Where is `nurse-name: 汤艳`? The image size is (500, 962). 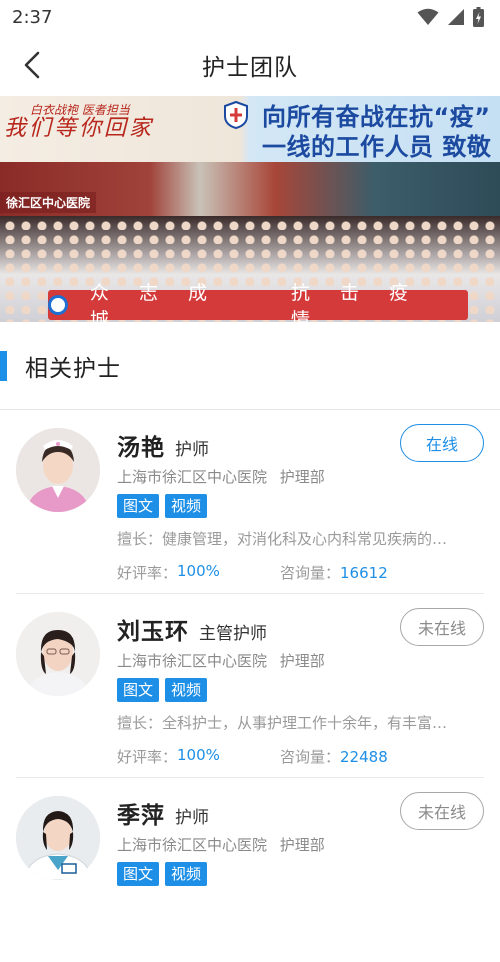
nurse-name: 汤艳 is located at coordinates (141, 448).